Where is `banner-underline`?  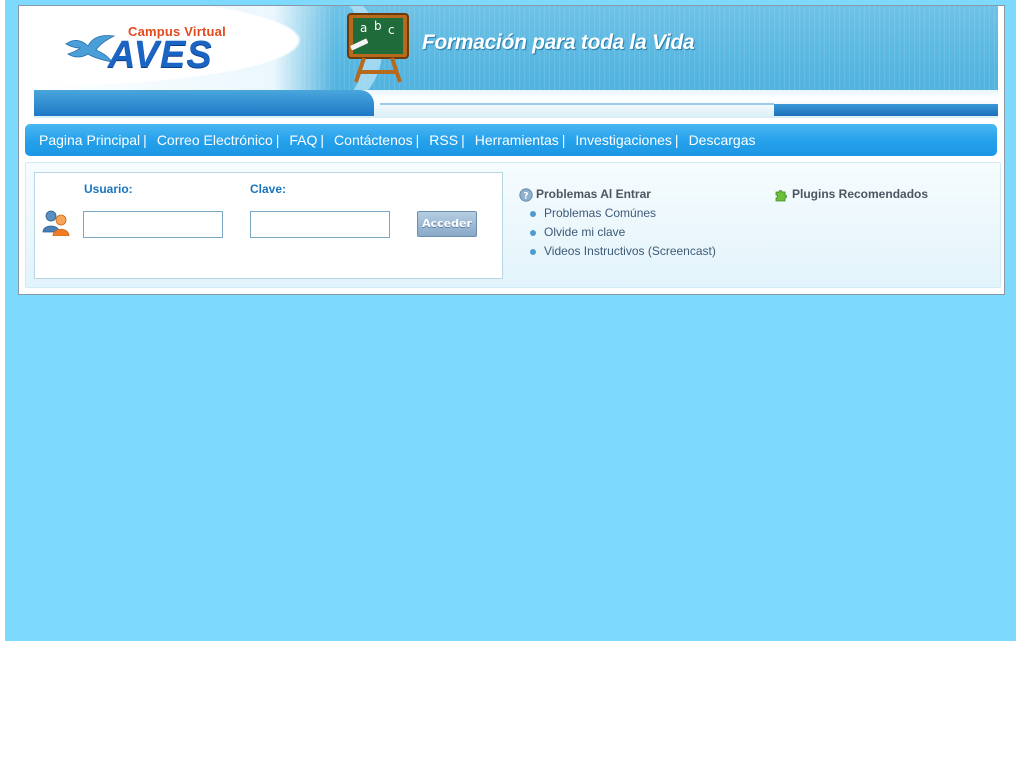 banner-underline is located at coordinates (577, 104).